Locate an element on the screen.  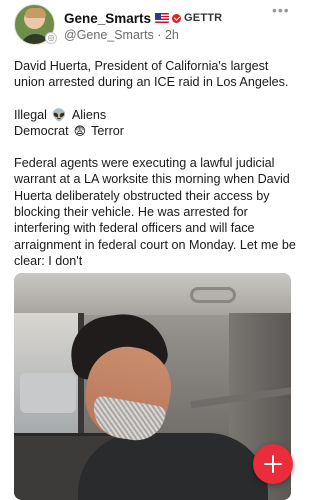
plus-icon is located at coordinates (273, 464).